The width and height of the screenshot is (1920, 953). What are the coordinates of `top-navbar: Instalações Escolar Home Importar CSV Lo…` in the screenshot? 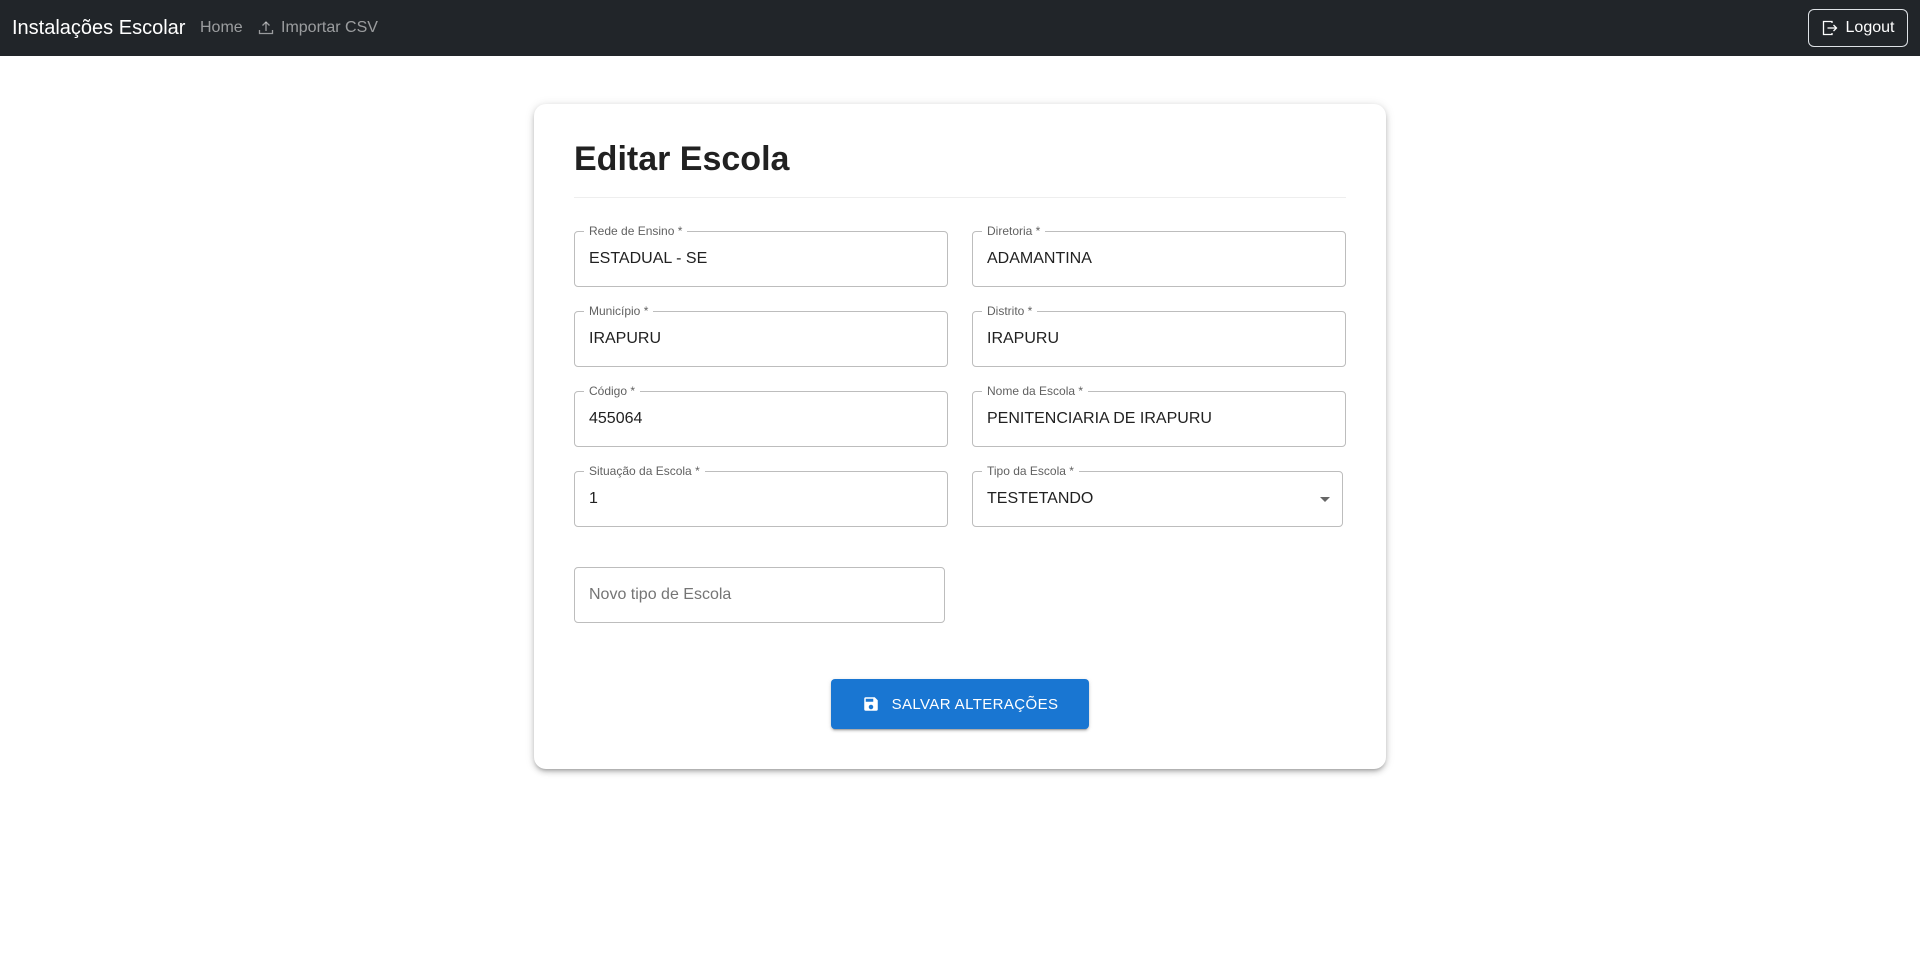 It's located at (960, 28).